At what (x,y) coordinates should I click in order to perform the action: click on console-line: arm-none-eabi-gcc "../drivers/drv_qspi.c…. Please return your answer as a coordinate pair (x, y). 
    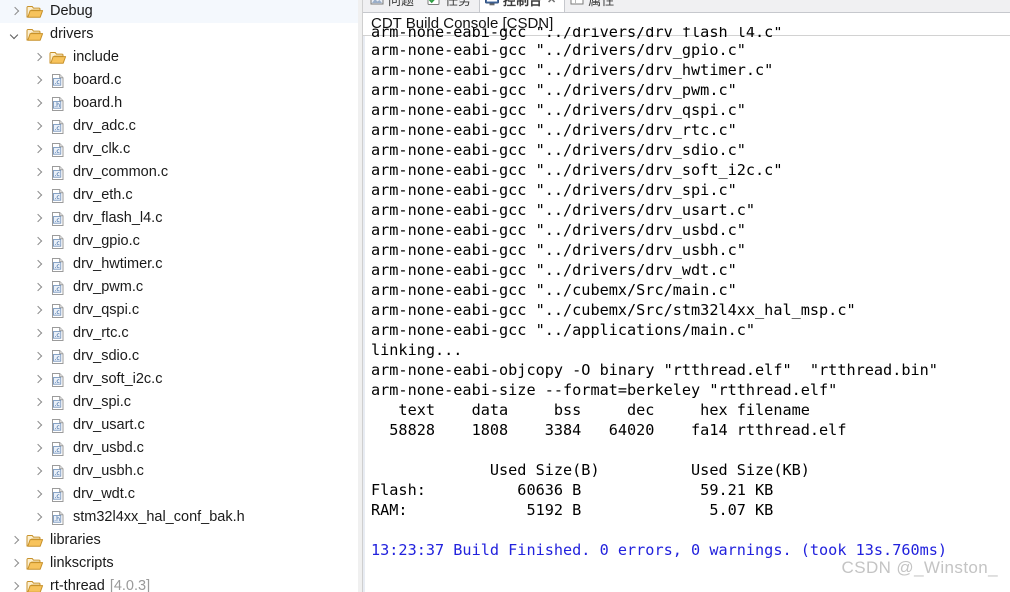
    Looking at the image, I should click on (558, 110).